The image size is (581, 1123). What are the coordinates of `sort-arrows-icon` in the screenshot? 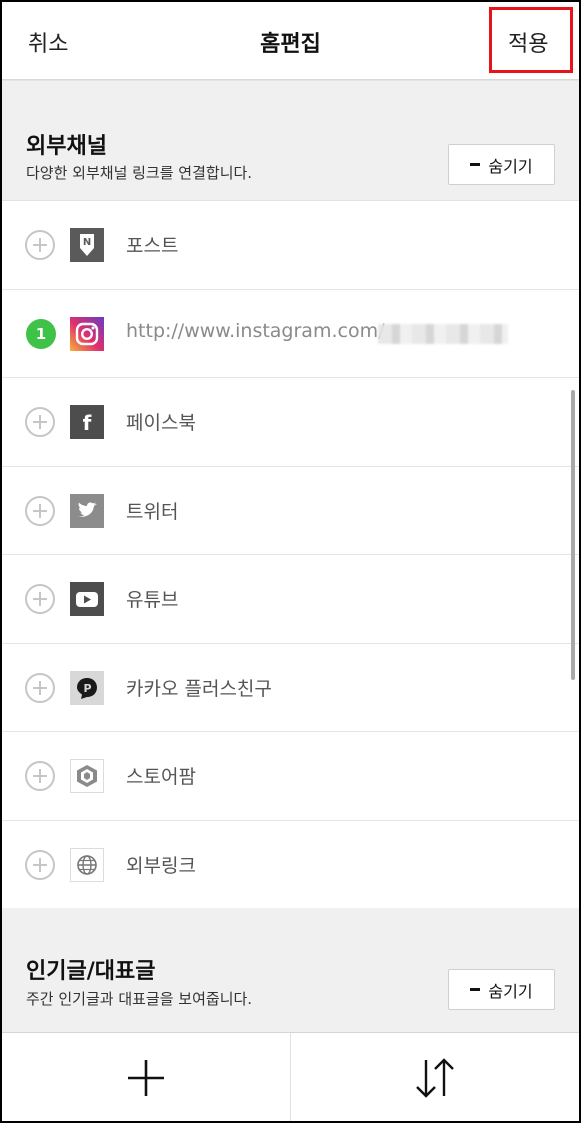 It's located at (435, 1077).